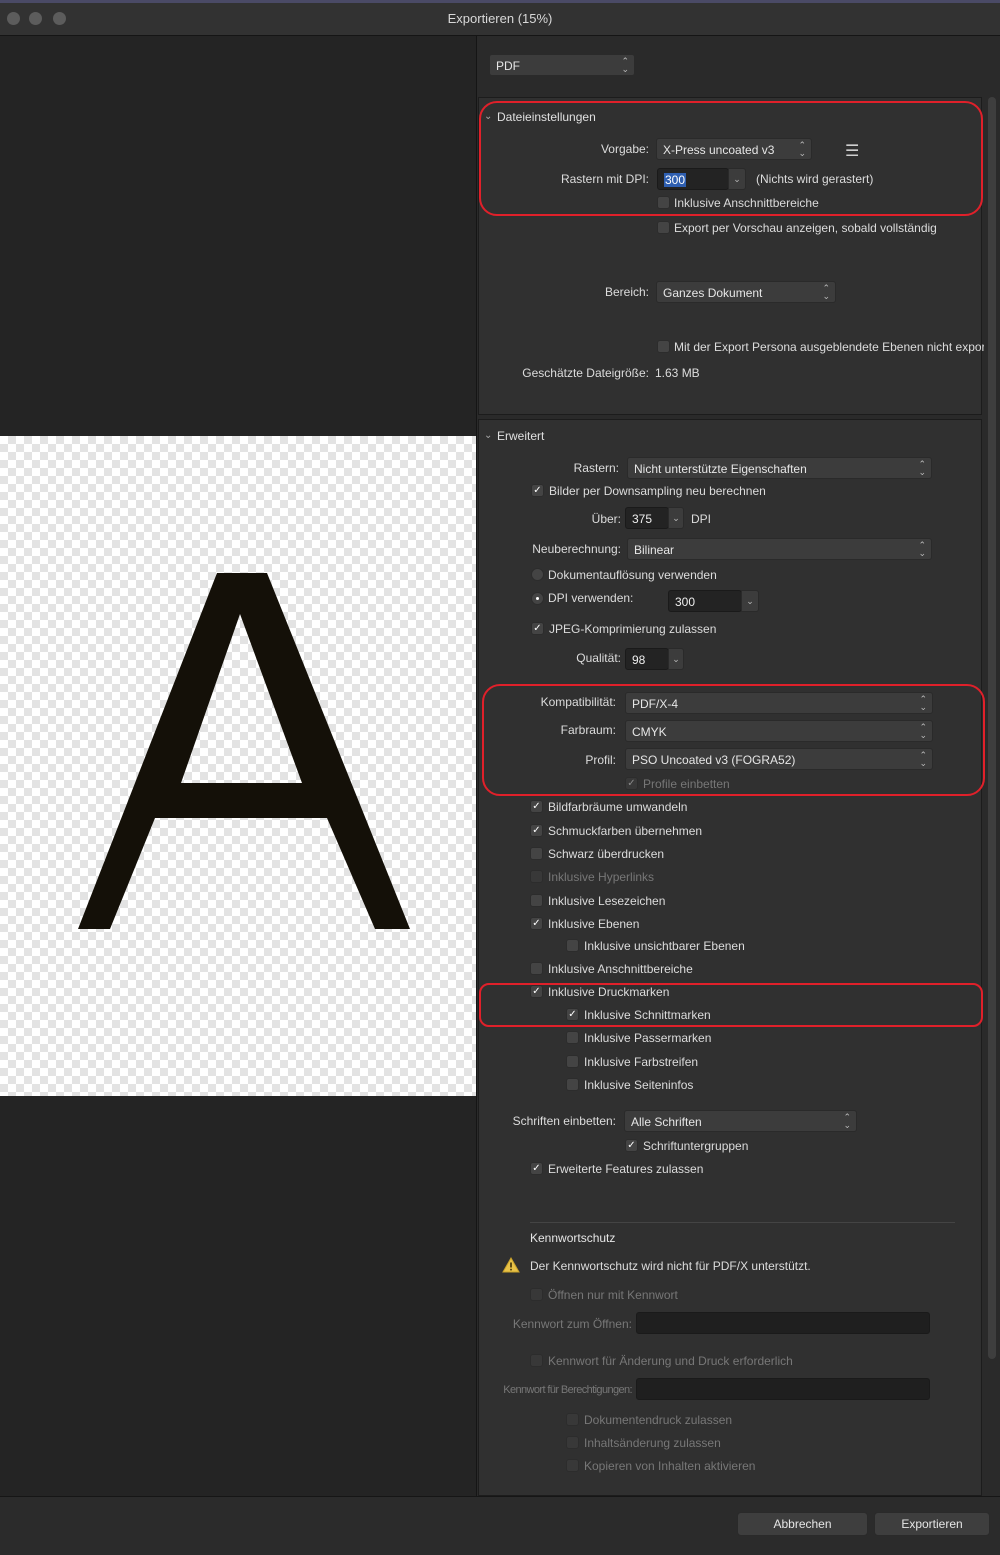 This screenshot has height=1555, width=1000. Describe the element at coordinates (572, 1014) in the screenshot. I see `crop-marks-checkbox: ✓` at that location.